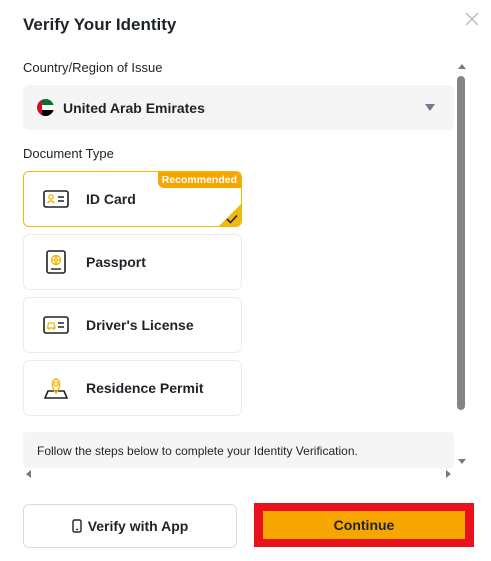 The width and height of the screenshot is (491, 561). Describe the element at coordinates (232, 219) in the screenshot. I see `check-icon` at that location.